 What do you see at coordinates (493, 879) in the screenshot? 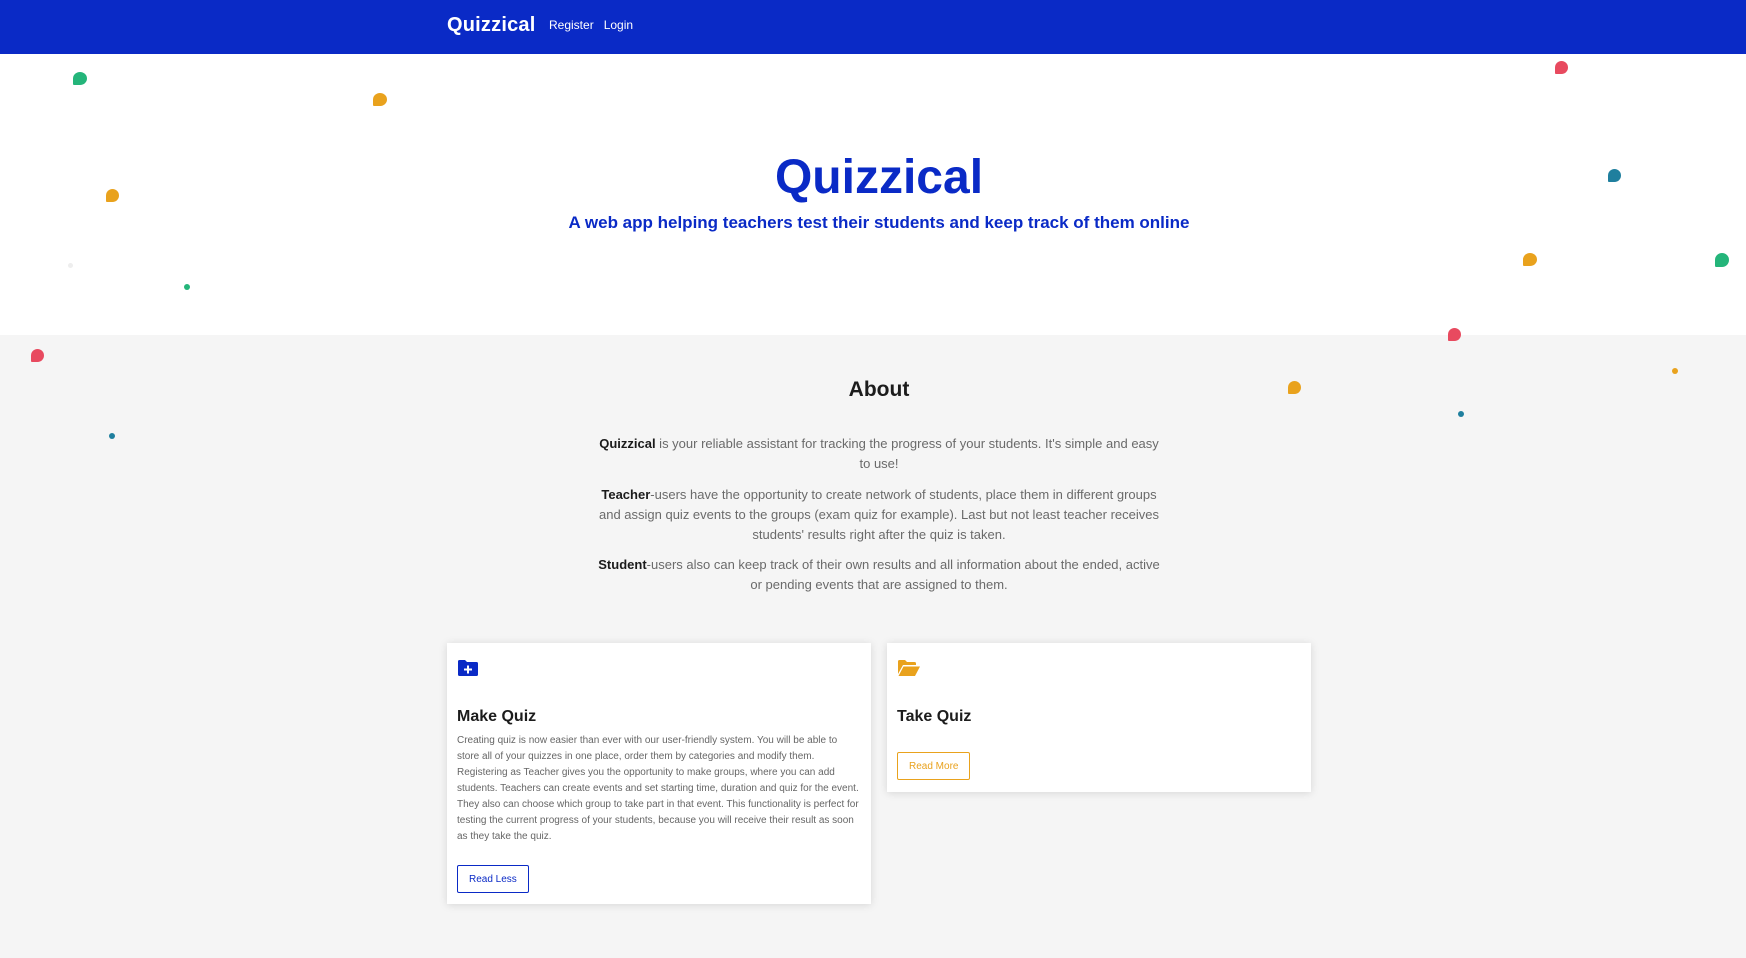
I see `read-less-button: Read Less` at bounding box center [493, 879].